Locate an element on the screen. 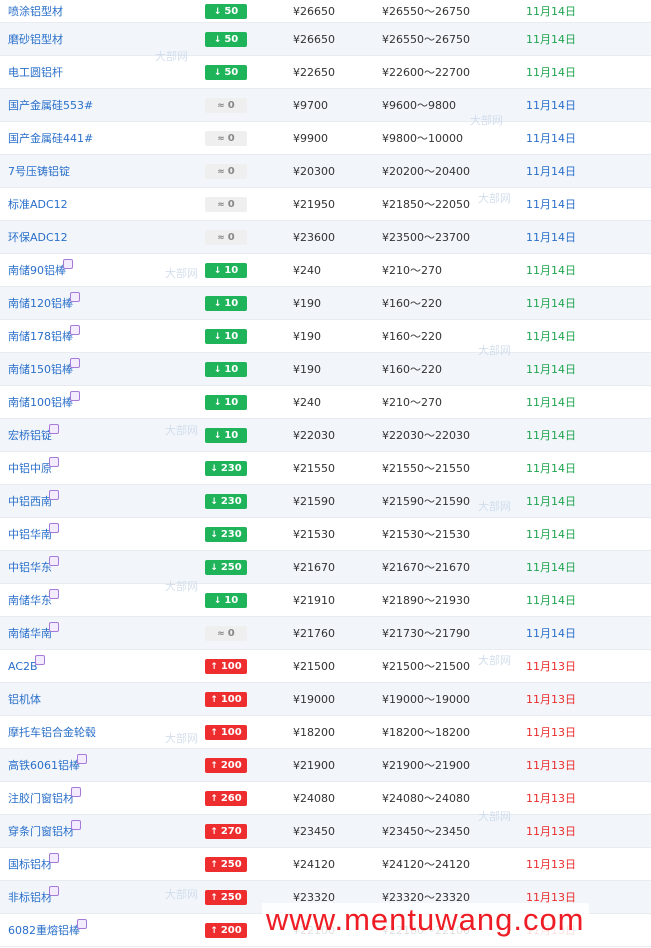 The width and height of the screenshot is (651, 948). table-row: 摩托车铝合金轮毂 ↑ 100 ¥18200 ¥18200～18200 11月13日 is located at coordinates (325, 732).